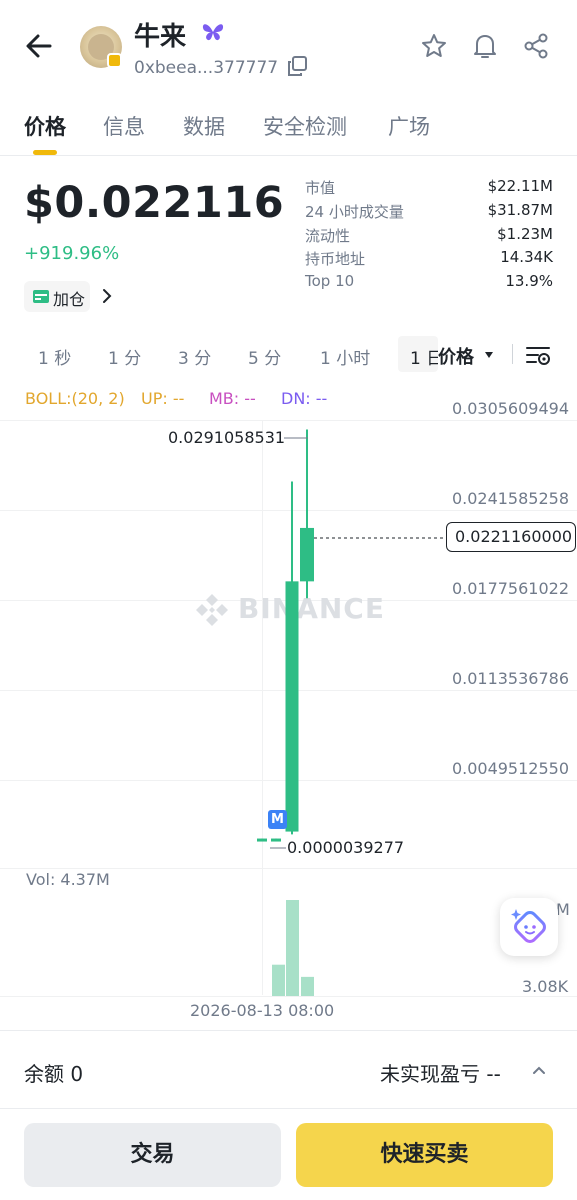 Image resolution: width=577 pixels, height=1200 pixels. I want to click on balance-label: 余额 0, so click(54, 1074).